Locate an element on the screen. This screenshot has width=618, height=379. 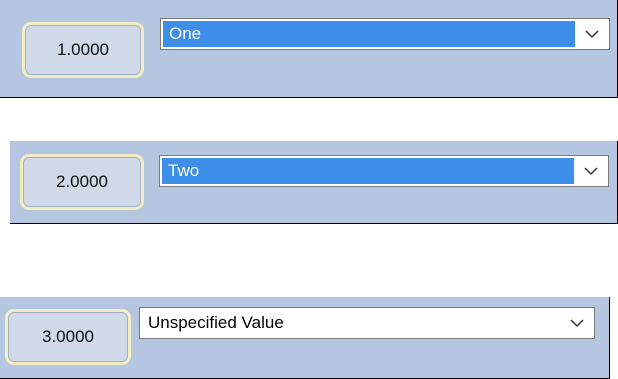
dropdown-selected-text-3: Unspecified Value is located at coordinates (216, 322).